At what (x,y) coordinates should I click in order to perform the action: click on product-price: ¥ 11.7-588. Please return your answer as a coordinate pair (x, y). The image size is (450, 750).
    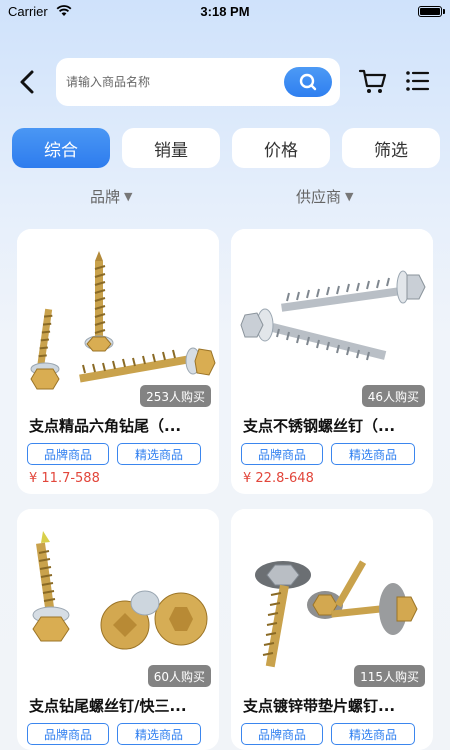
    Looking at the image, I should click on (64, 478).